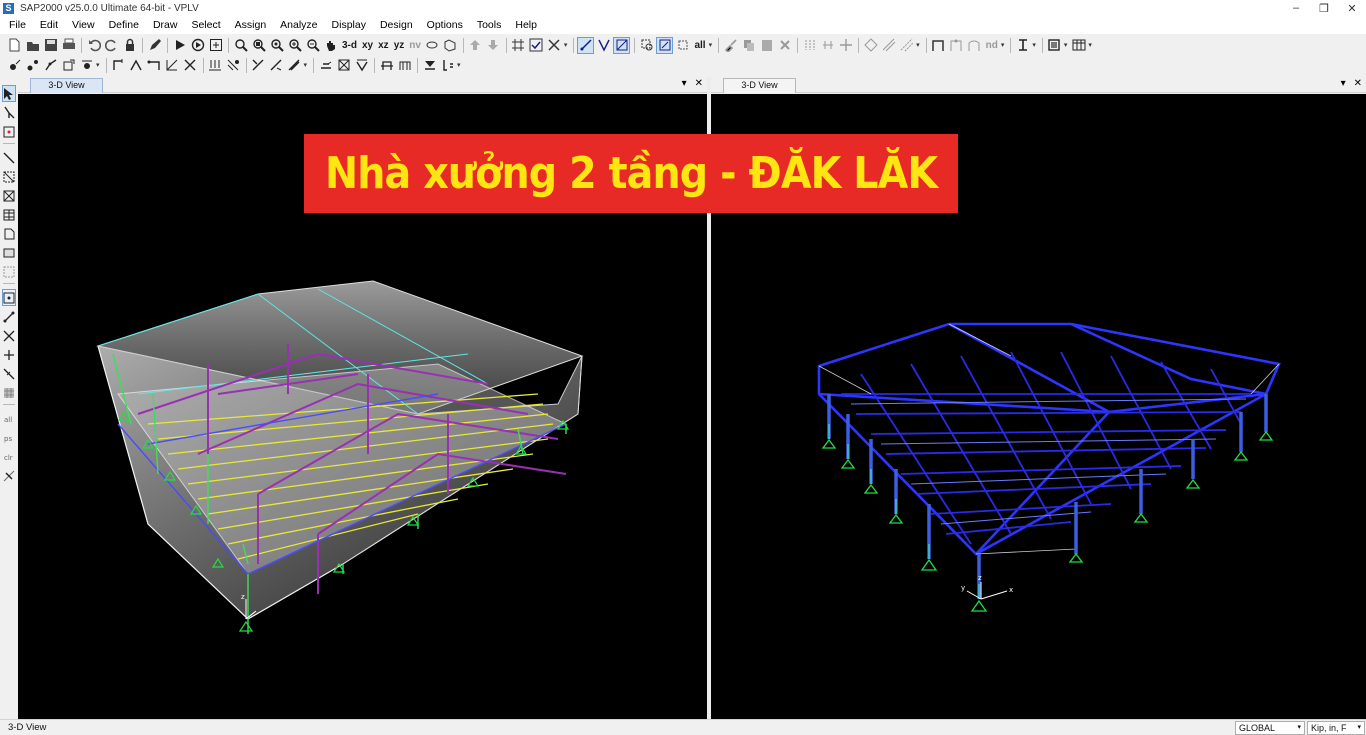 The image size is (1366, 735). What do you see at coordinates (294, 65) in the screenshot?
I see `show-forces-icon` at bounding box center [294, 65].